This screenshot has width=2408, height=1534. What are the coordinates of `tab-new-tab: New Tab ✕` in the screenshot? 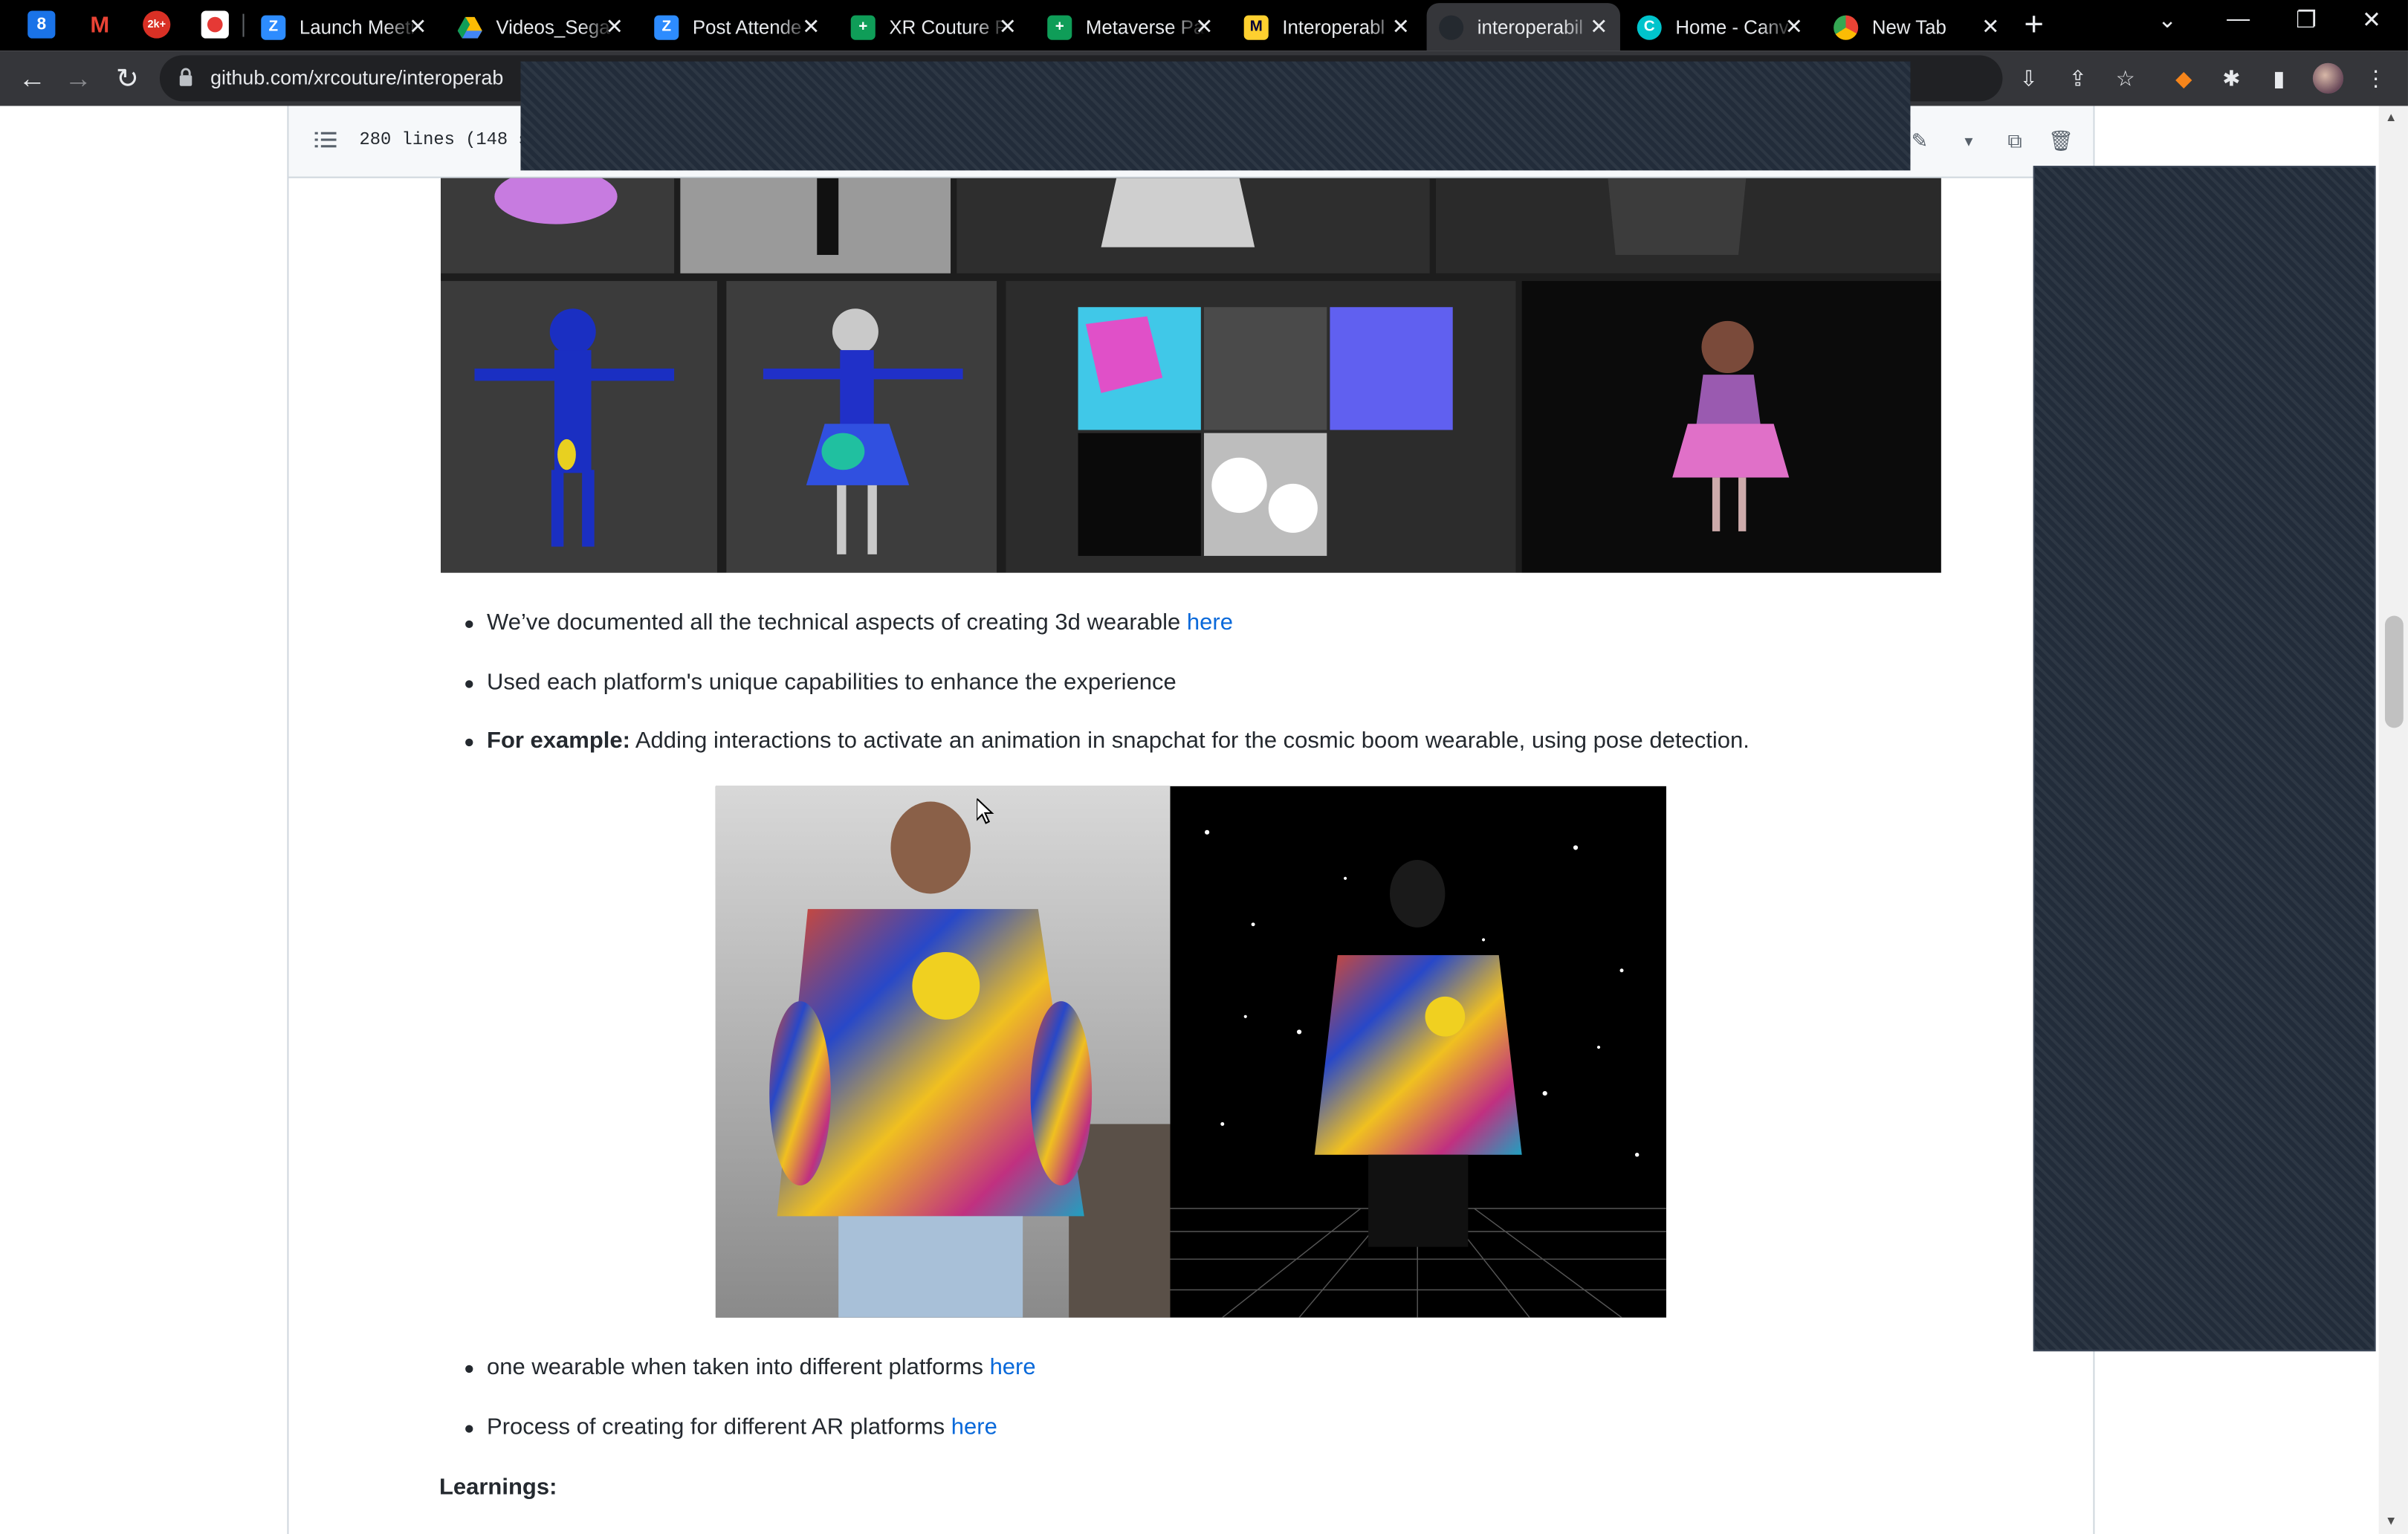 It's located at (1917, 27).